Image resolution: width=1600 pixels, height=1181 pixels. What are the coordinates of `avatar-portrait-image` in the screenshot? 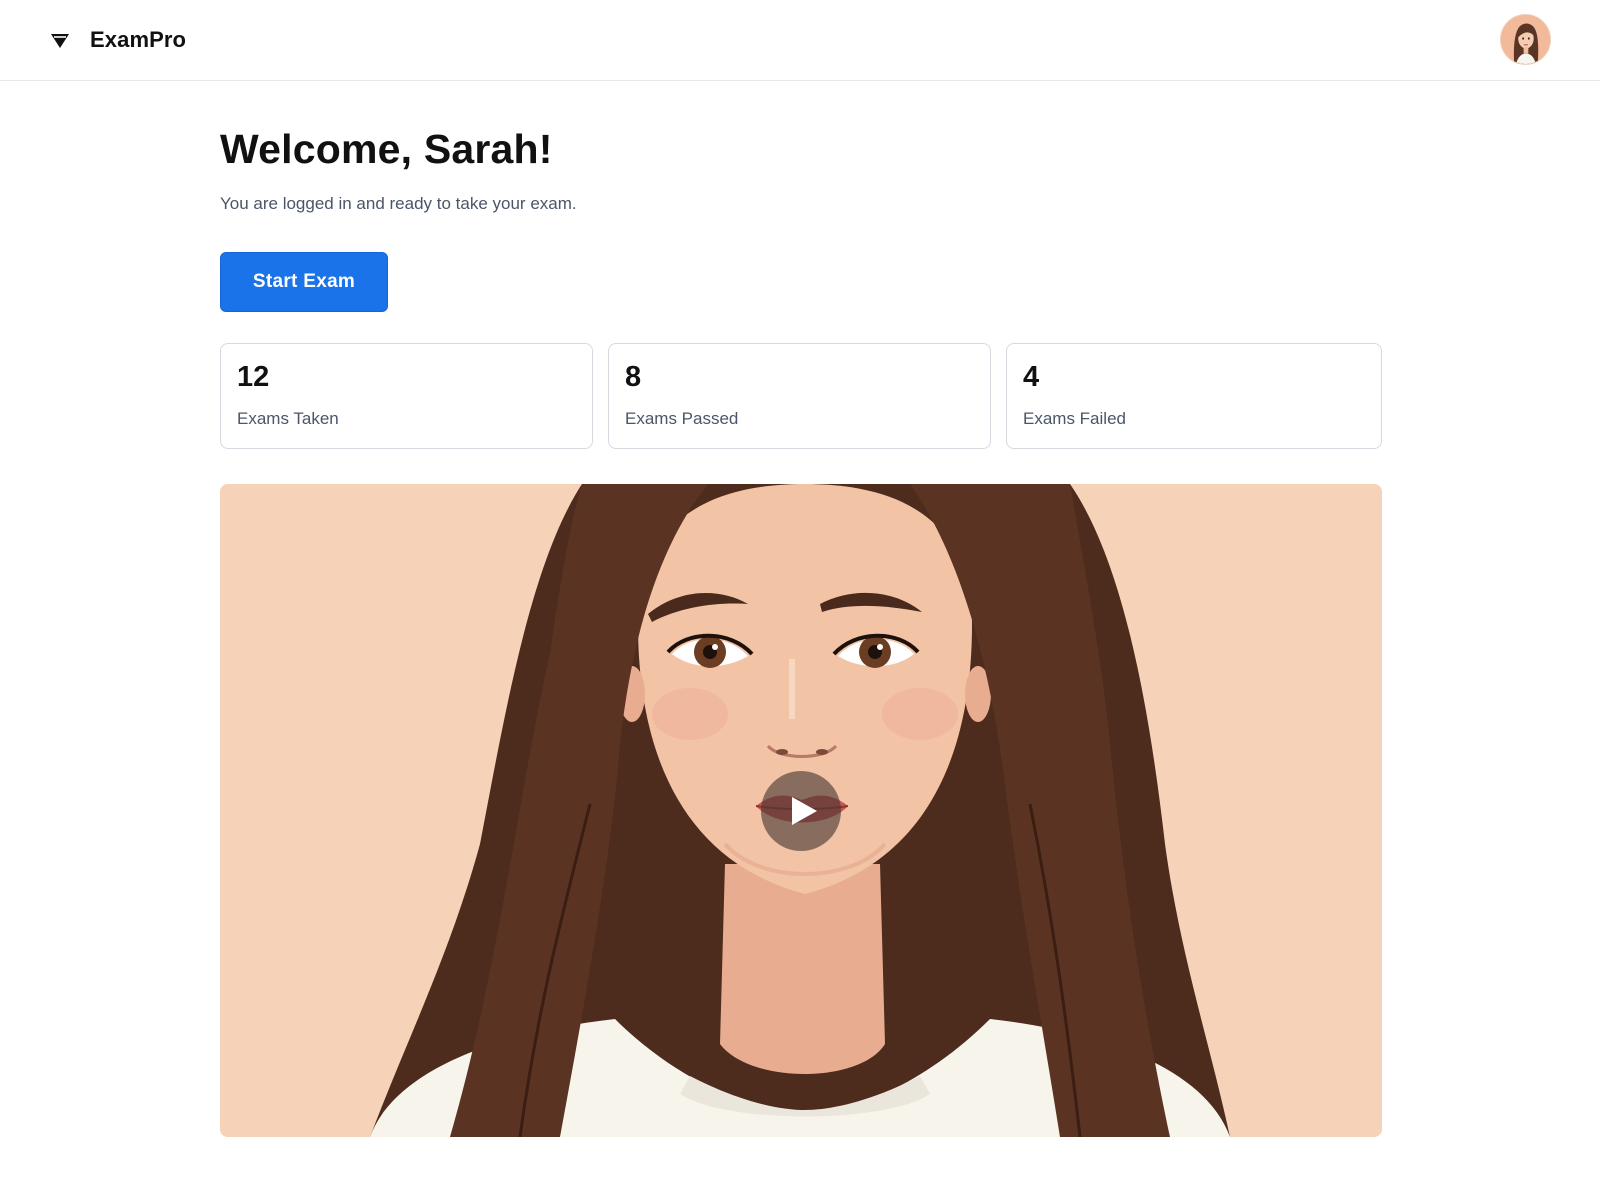 It's located at (1525, 39).